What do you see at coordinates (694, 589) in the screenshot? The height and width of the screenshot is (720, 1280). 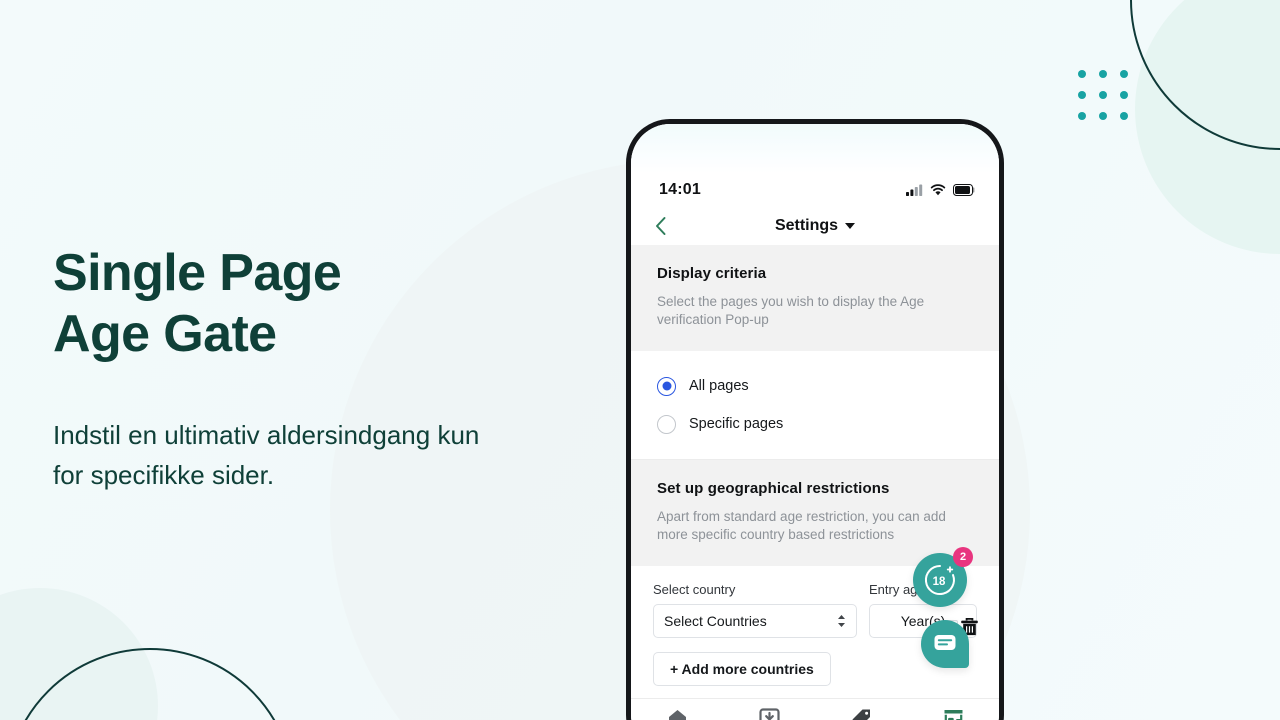 I see `country-field-label: Select country` at bounding box center [694, 589].